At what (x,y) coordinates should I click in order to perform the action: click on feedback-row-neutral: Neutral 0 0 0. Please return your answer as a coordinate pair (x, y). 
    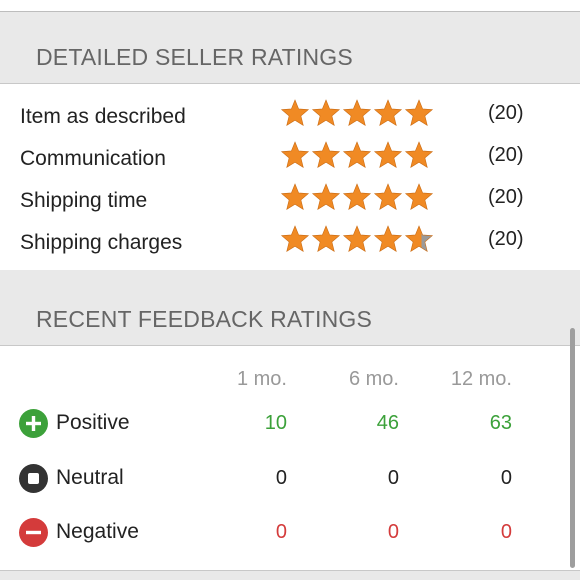
    Looking at the image, I should click on (290, 478).